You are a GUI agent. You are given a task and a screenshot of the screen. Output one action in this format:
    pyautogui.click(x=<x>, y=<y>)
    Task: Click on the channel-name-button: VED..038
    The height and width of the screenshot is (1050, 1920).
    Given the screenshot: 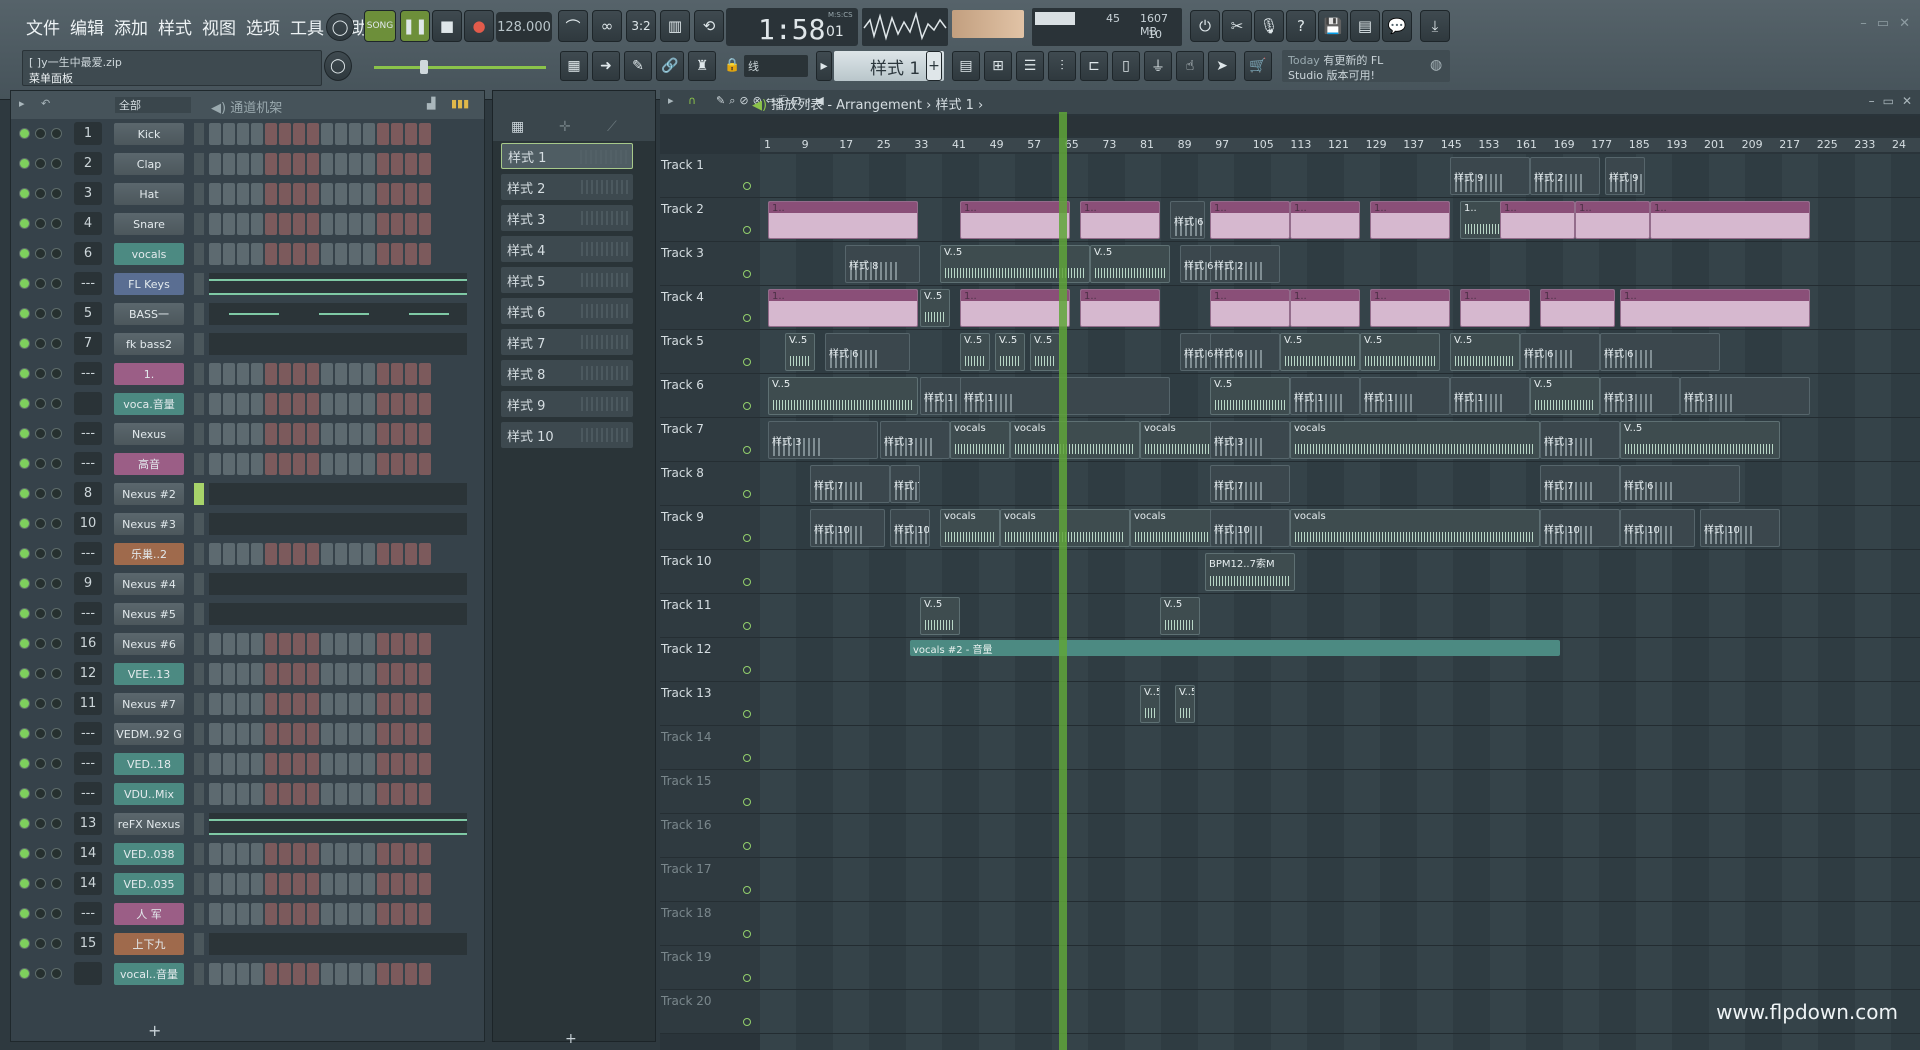 What is the action you would take?
    pyautogui.click(x=149, y=854)
    